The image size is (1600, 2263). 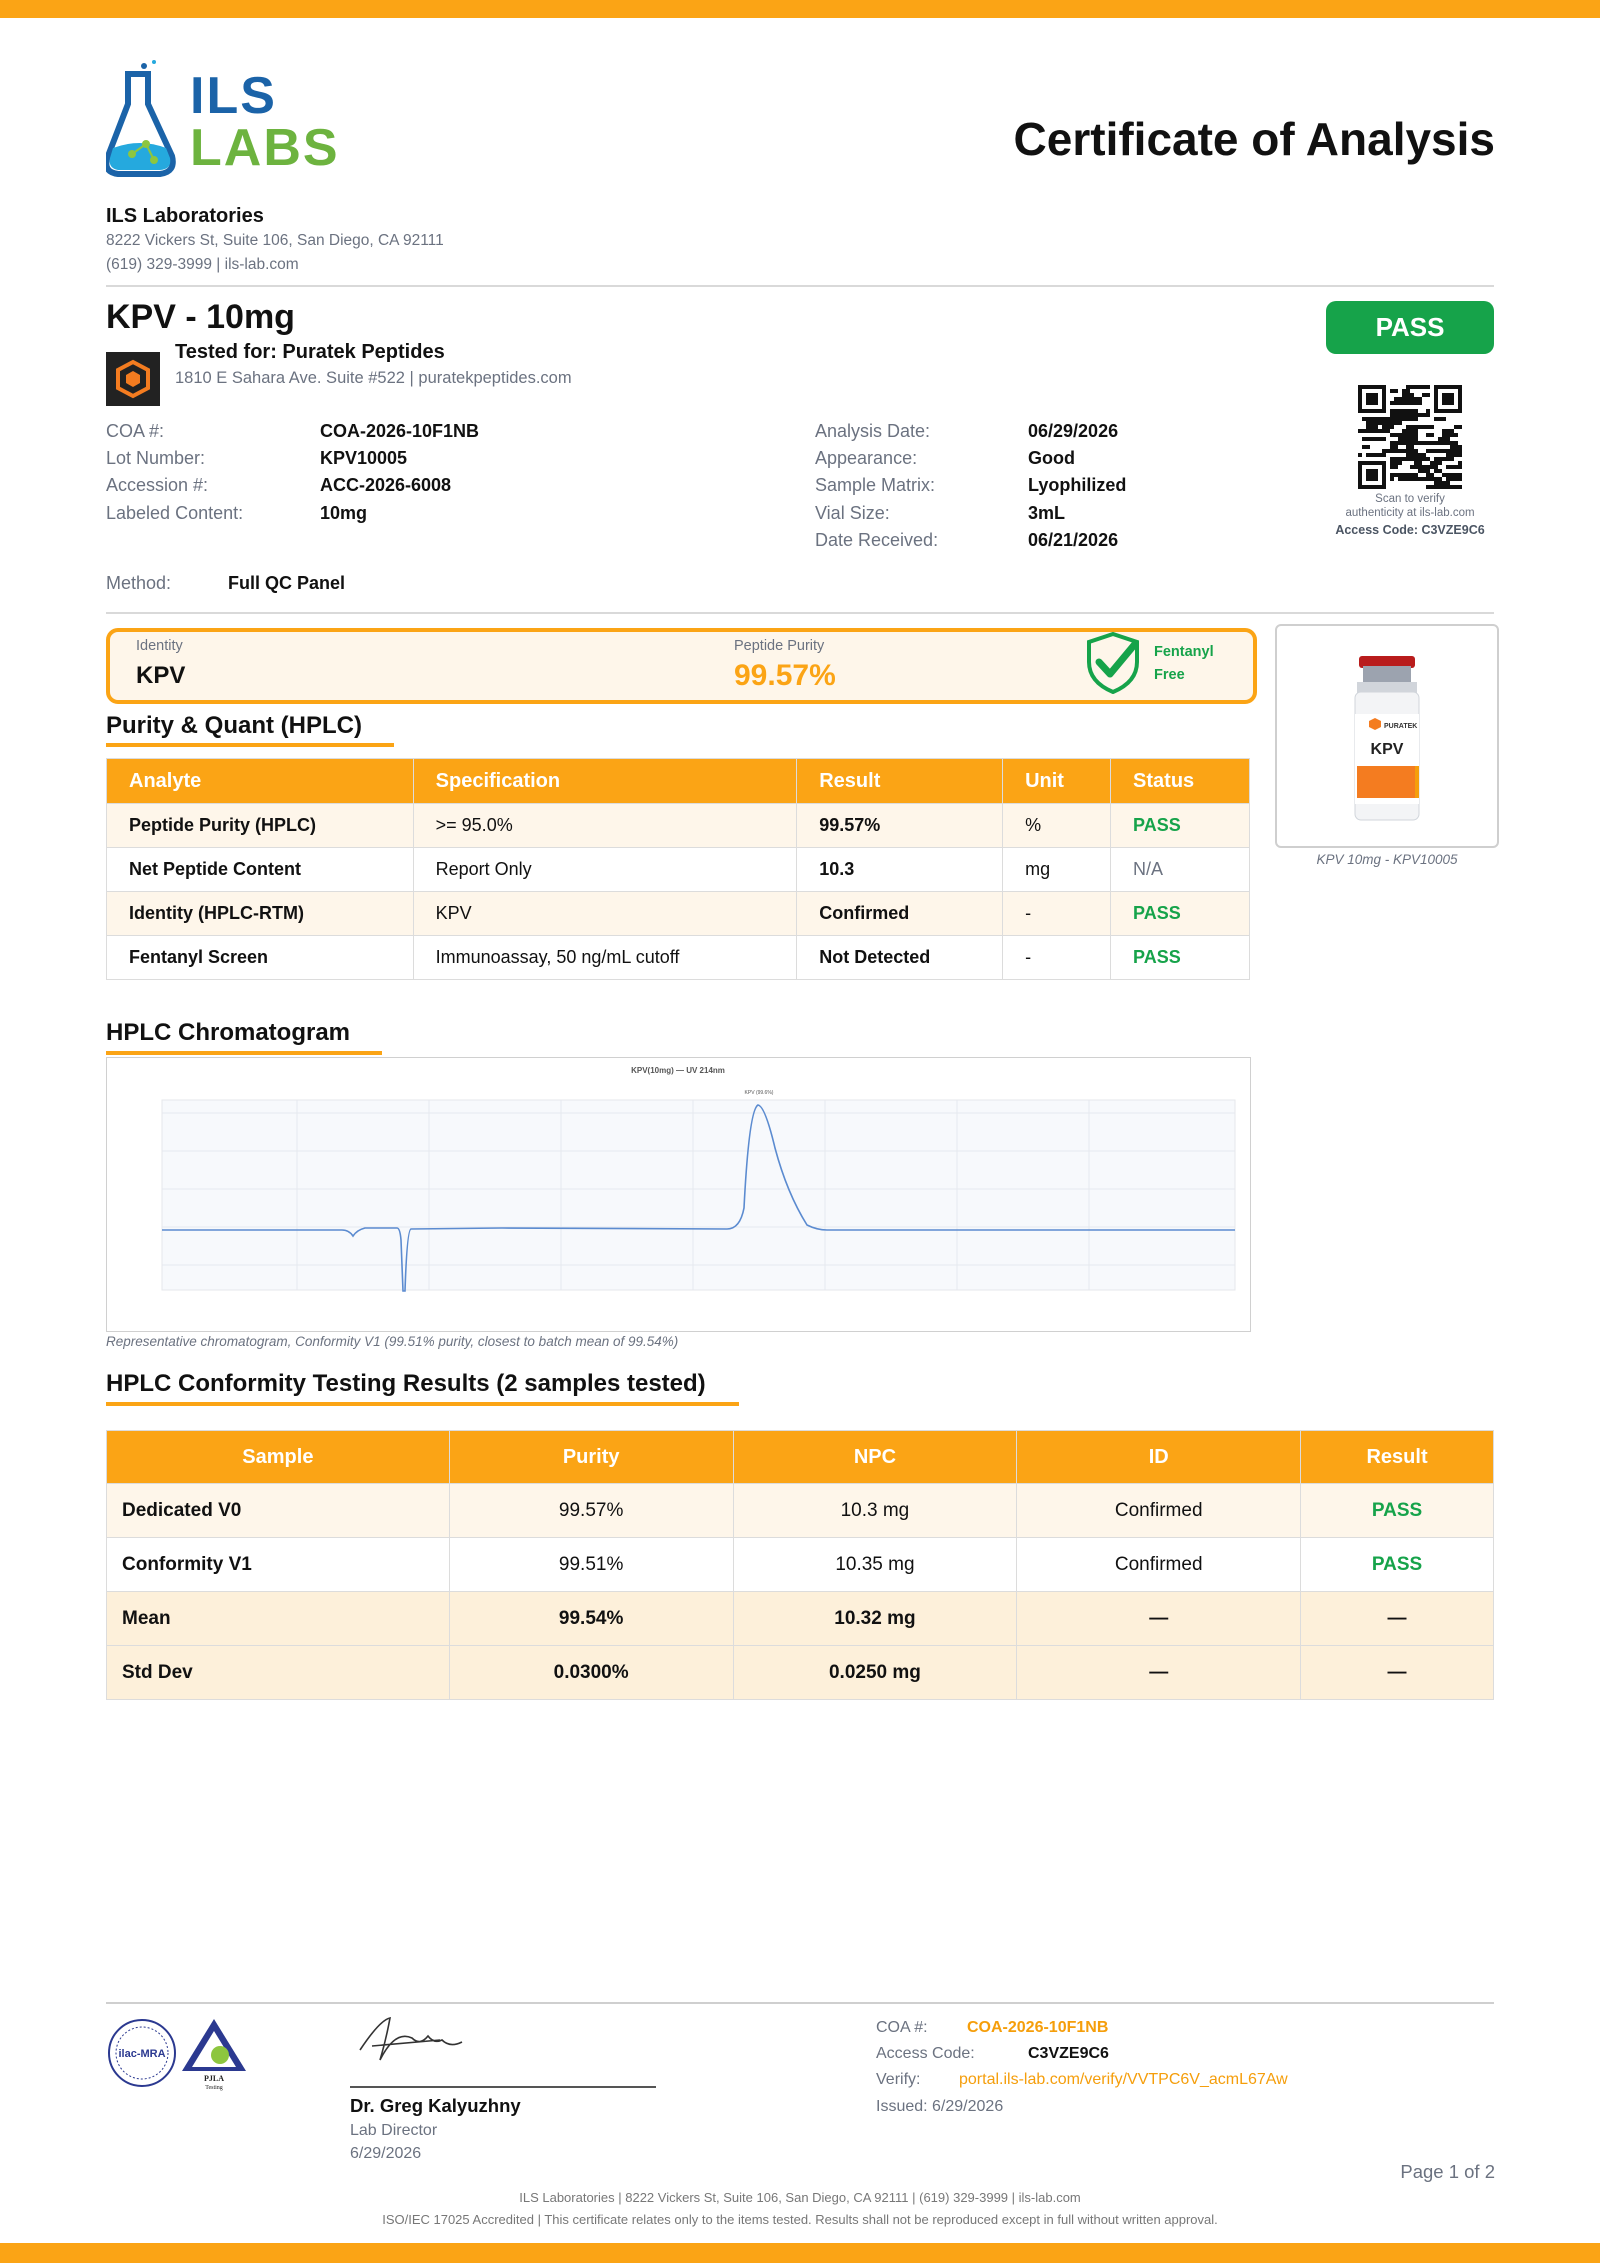 I want to click on chromatogram-plot-title: KPV(10mg) — UV 214nm, so click(x=678, y=1070).